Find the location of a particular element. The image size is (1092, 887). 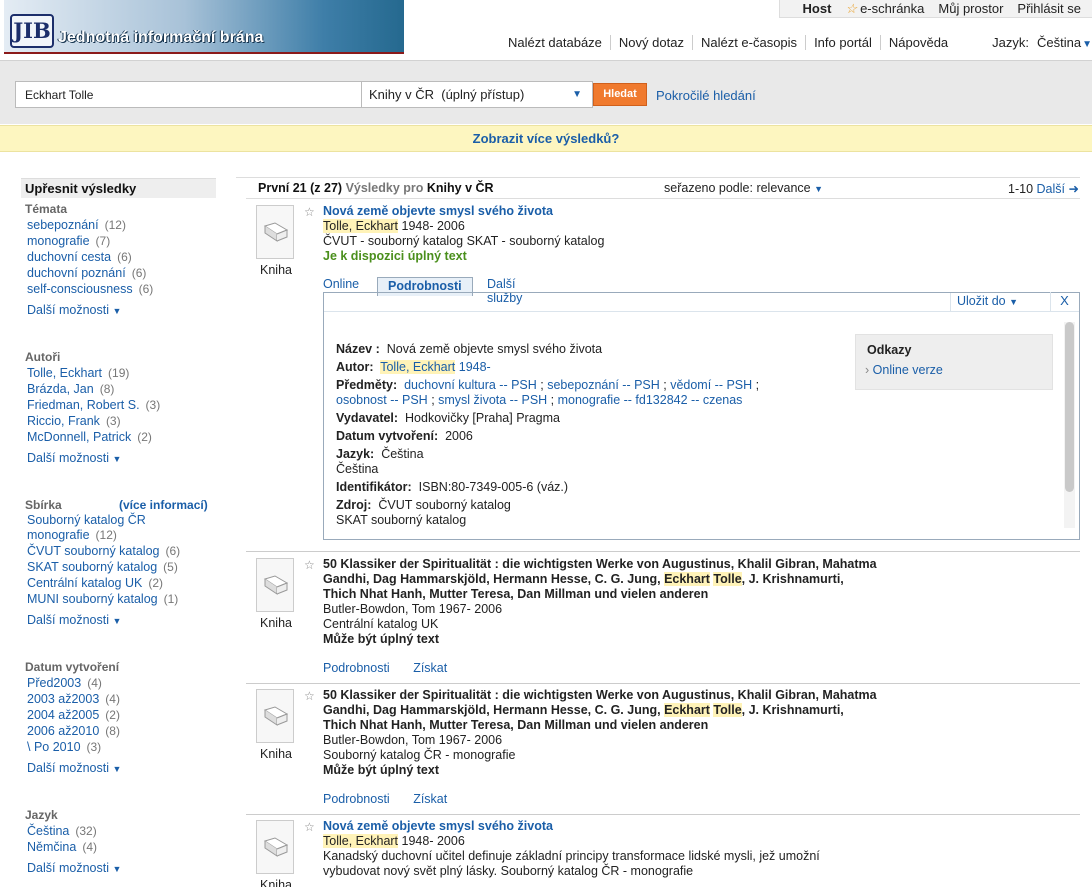

facet-heading: Témata is located at coordinates (46, 209).